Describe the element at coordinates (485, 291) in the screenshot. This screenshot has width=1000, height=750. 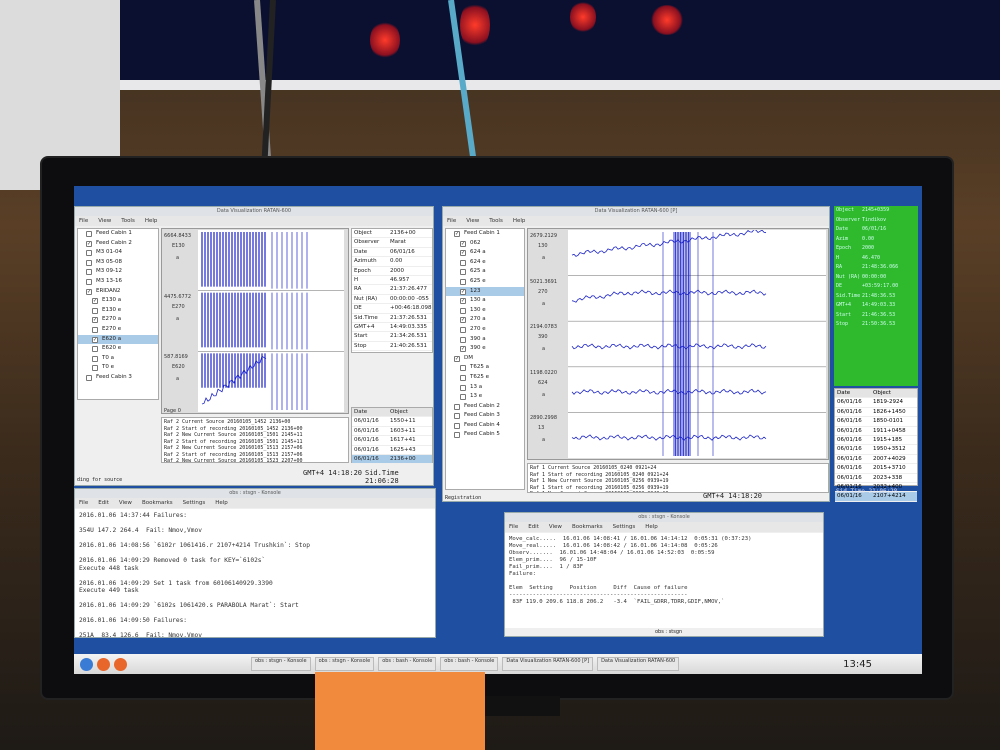
I see `tree-item: ✓ 123` at that location.